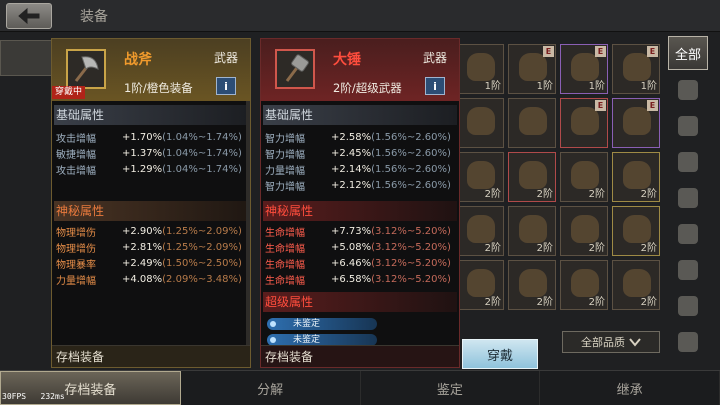  Describe the element at coordinates (151, 356) in the screenshot. I see `save-equipment-label: 存档装备` at that location.